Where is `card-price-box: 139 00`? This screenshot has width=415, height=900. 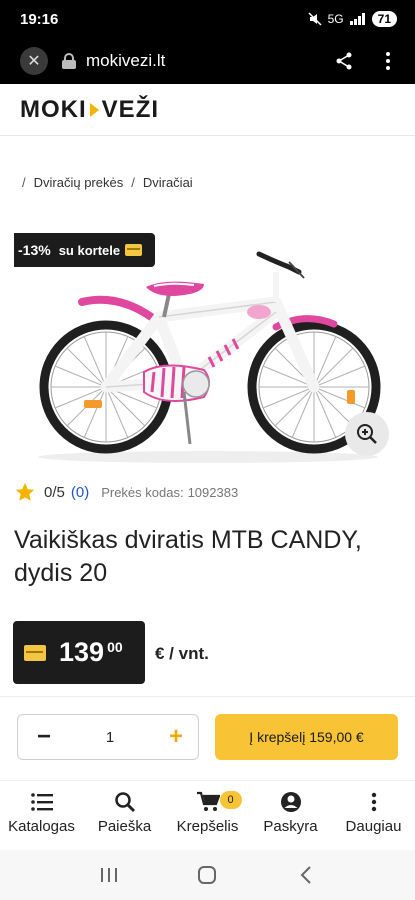
card-price-box: 139 00 is located at coordinates (79, 652).